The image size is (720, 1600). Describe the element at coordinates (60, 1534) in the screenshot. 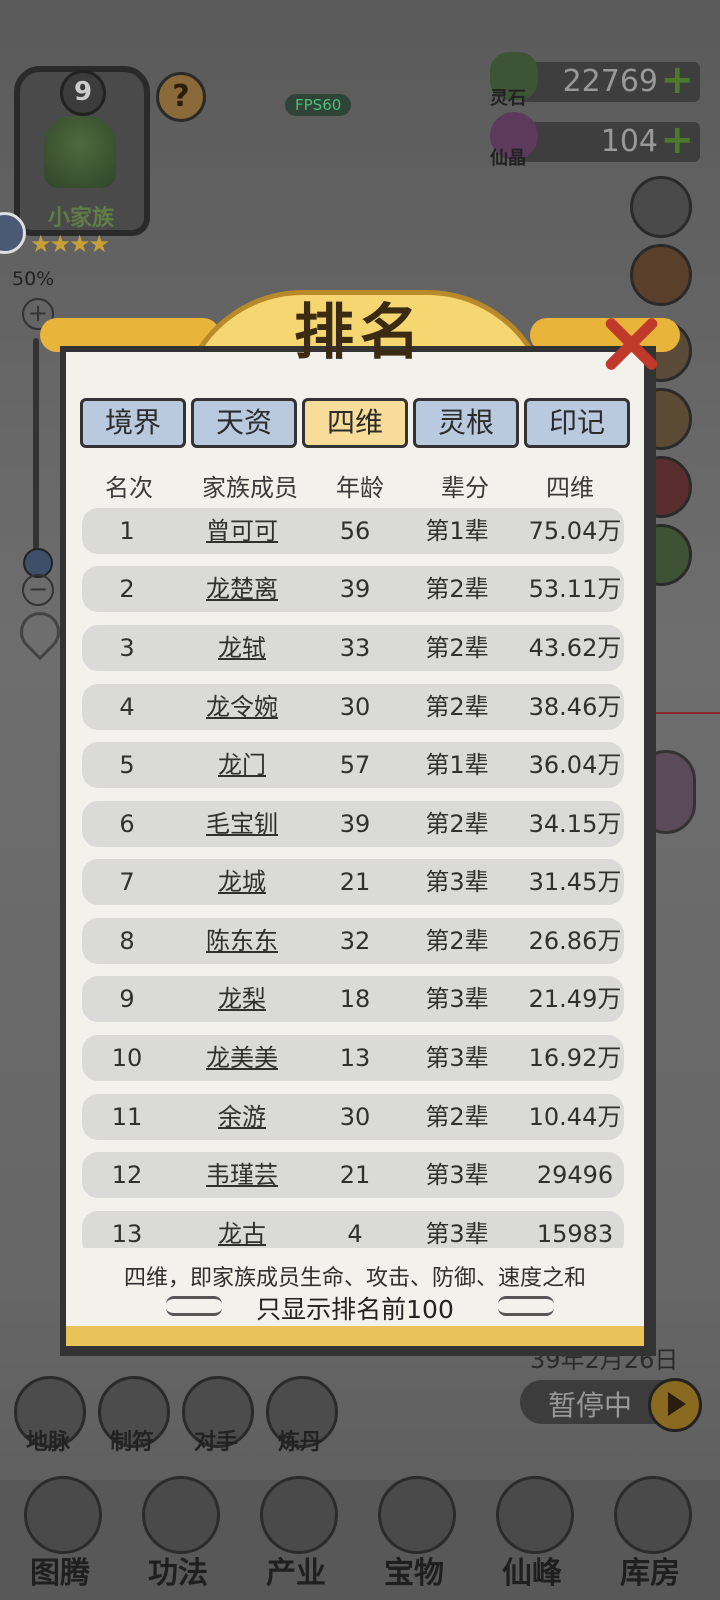

I see `nav-totem: 图腾` at that location.